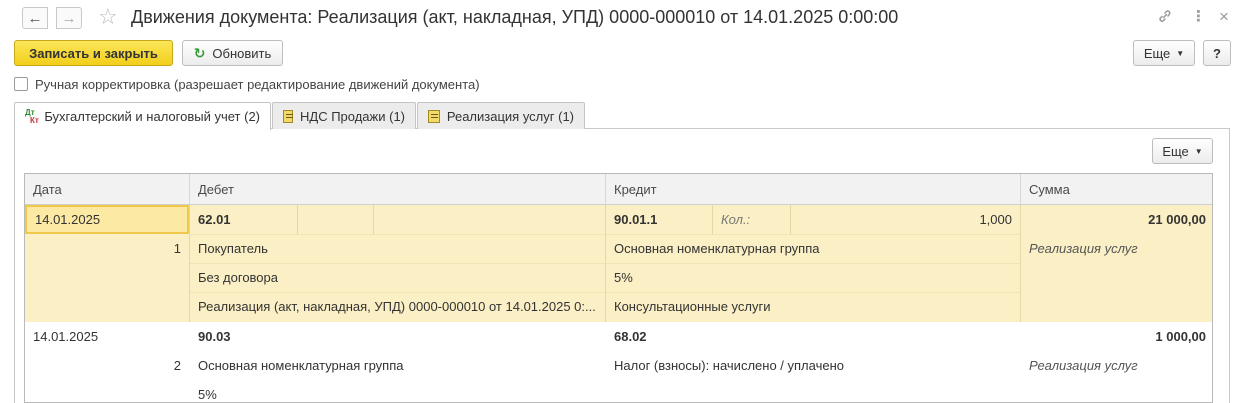 The width and height of the screenshot is (1244, 403). What do you see at coordinates (813, 306) in the screenshot?
I see `cell-credit-subconto-3: Консультационные услуги` at bounding box center [813, 306].